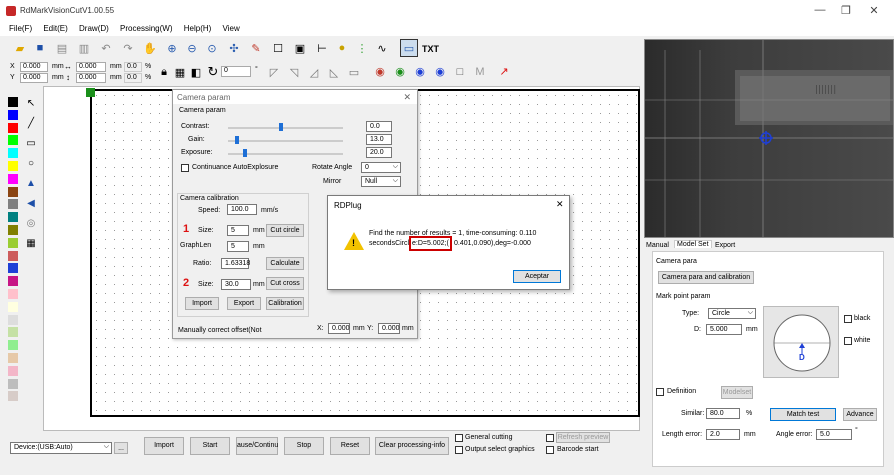 This screenshot has width=894, height=475. What do you see at coordinates (537, 276) in the screenshot?
I see `aceptar-button: Aceptar` at bounding box center [537, 276].